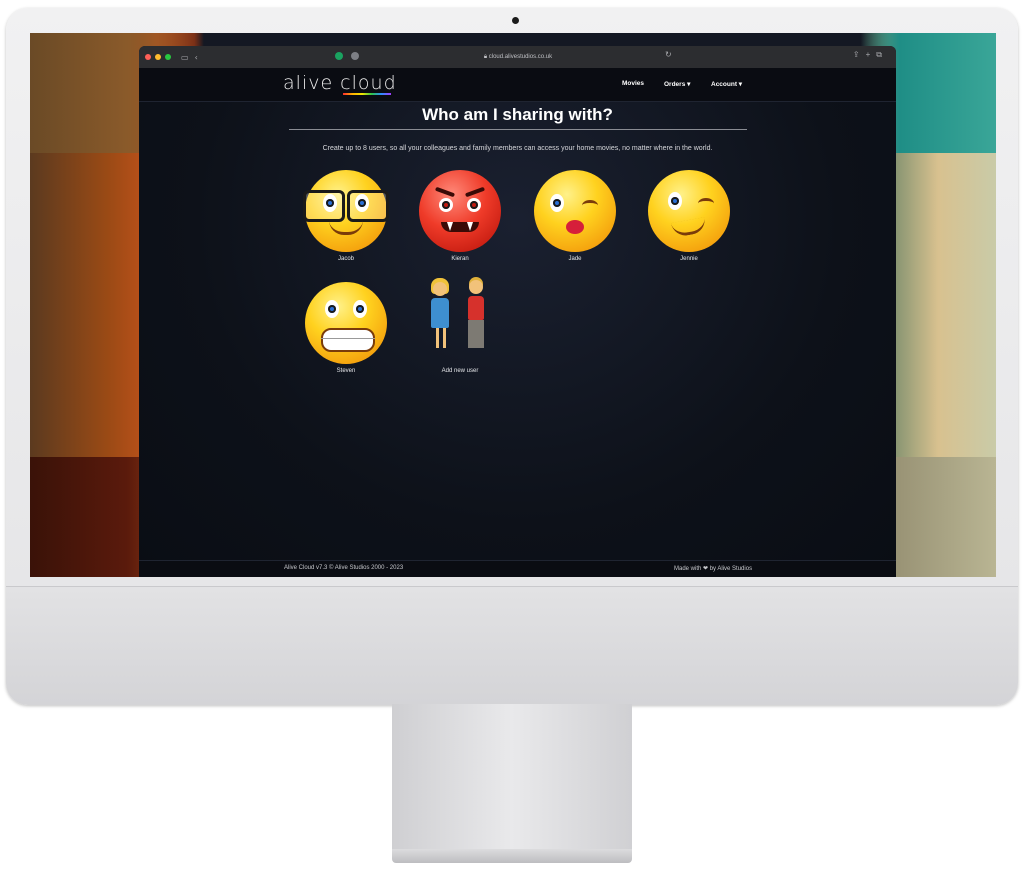 The width and height of the screenshot is (1024, 869). What do you see at coordinates (196, 57) in the screenshot?
I see `back-icon: ‹` at bounding box center [196, 57].